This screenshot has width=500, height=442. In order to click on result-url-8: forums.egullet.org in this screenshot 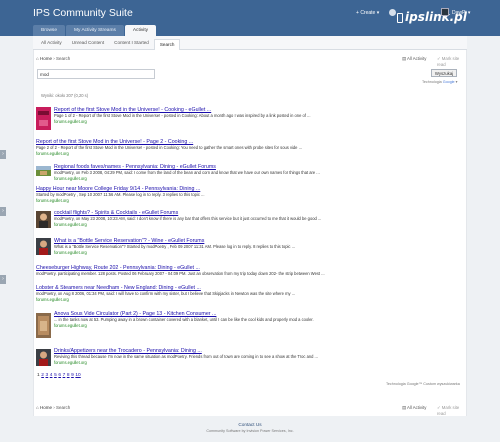, I will do `click(52, 299)`.